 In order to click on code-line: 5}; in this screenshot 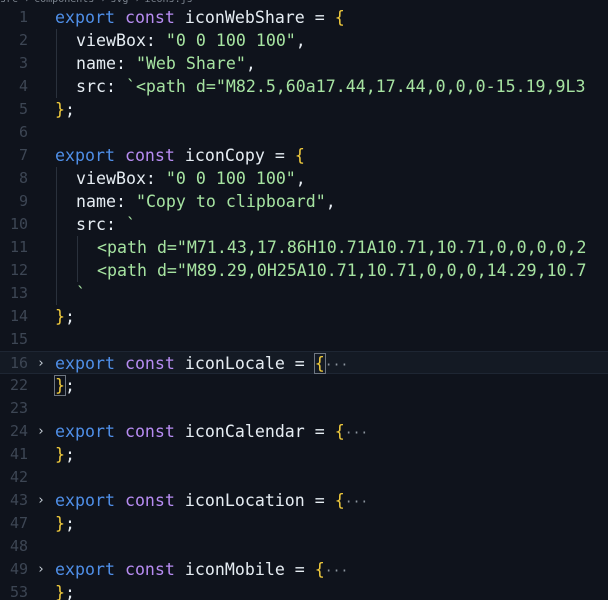, I will do `click(304, 109)`.